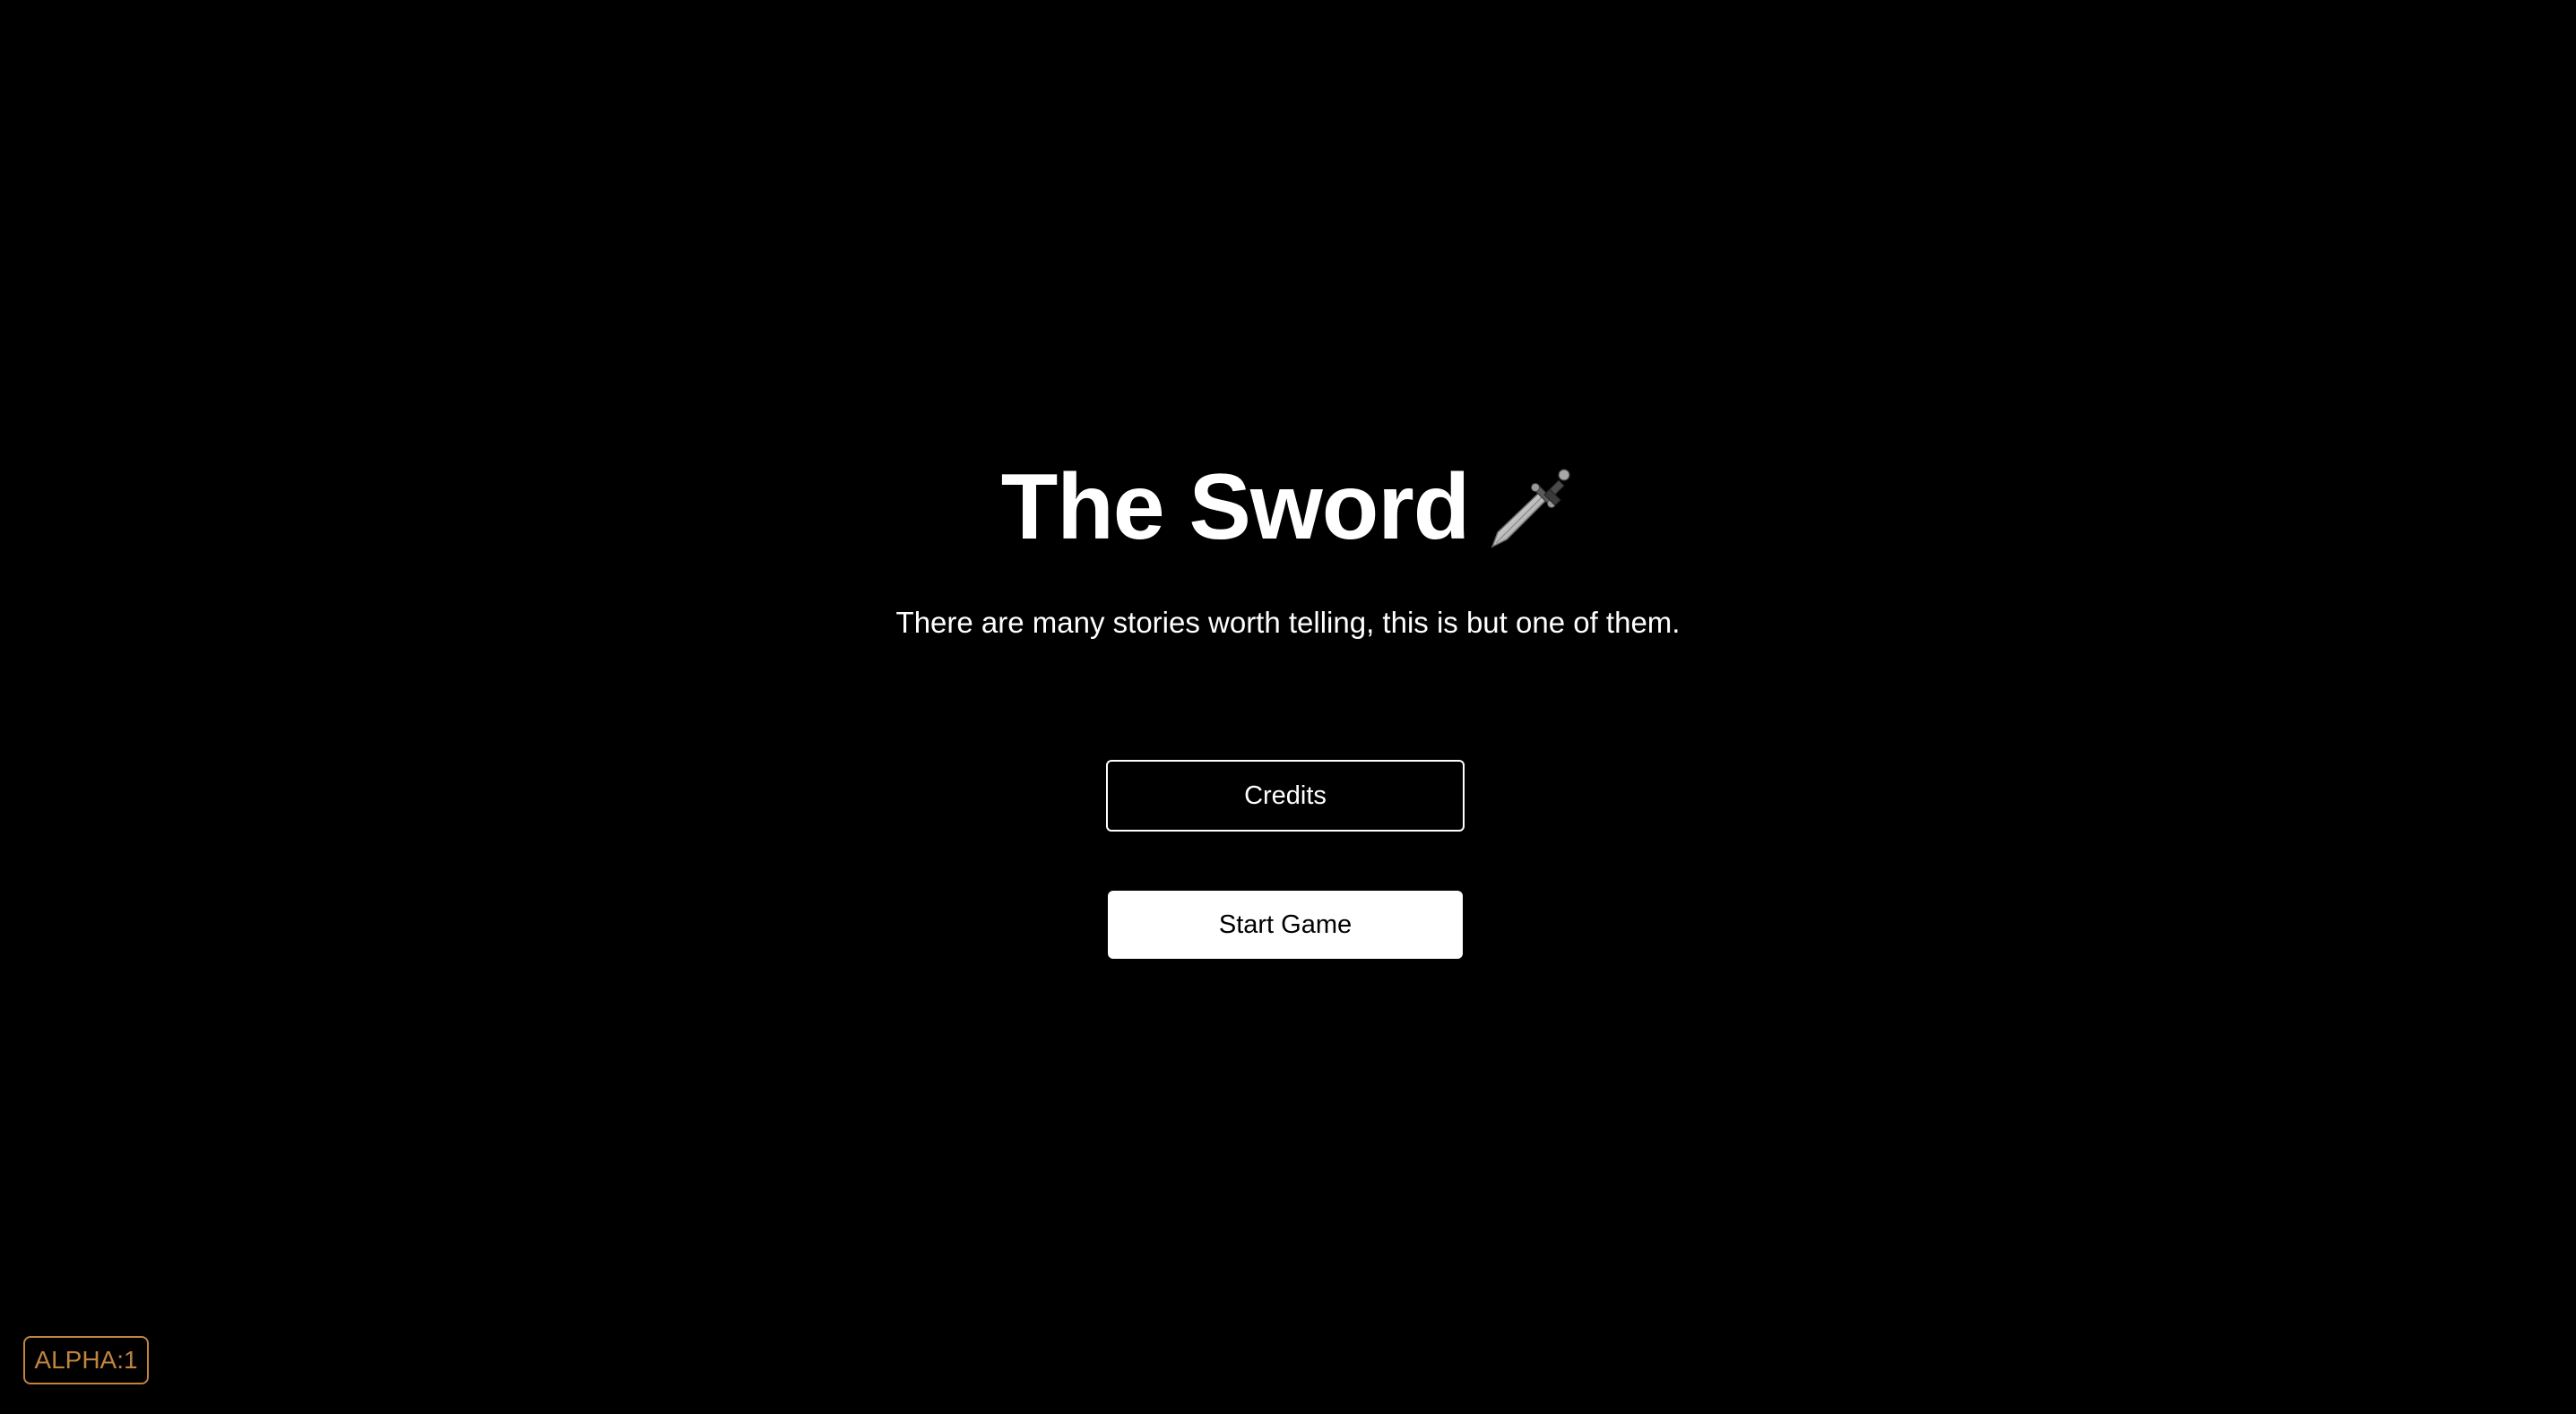 This screenshot has height=1414, width=2576. What do you see at coordinates (1235, 507) in the screenshot?
I see `game-title: The Sword` at bounding box center [1235, 507].